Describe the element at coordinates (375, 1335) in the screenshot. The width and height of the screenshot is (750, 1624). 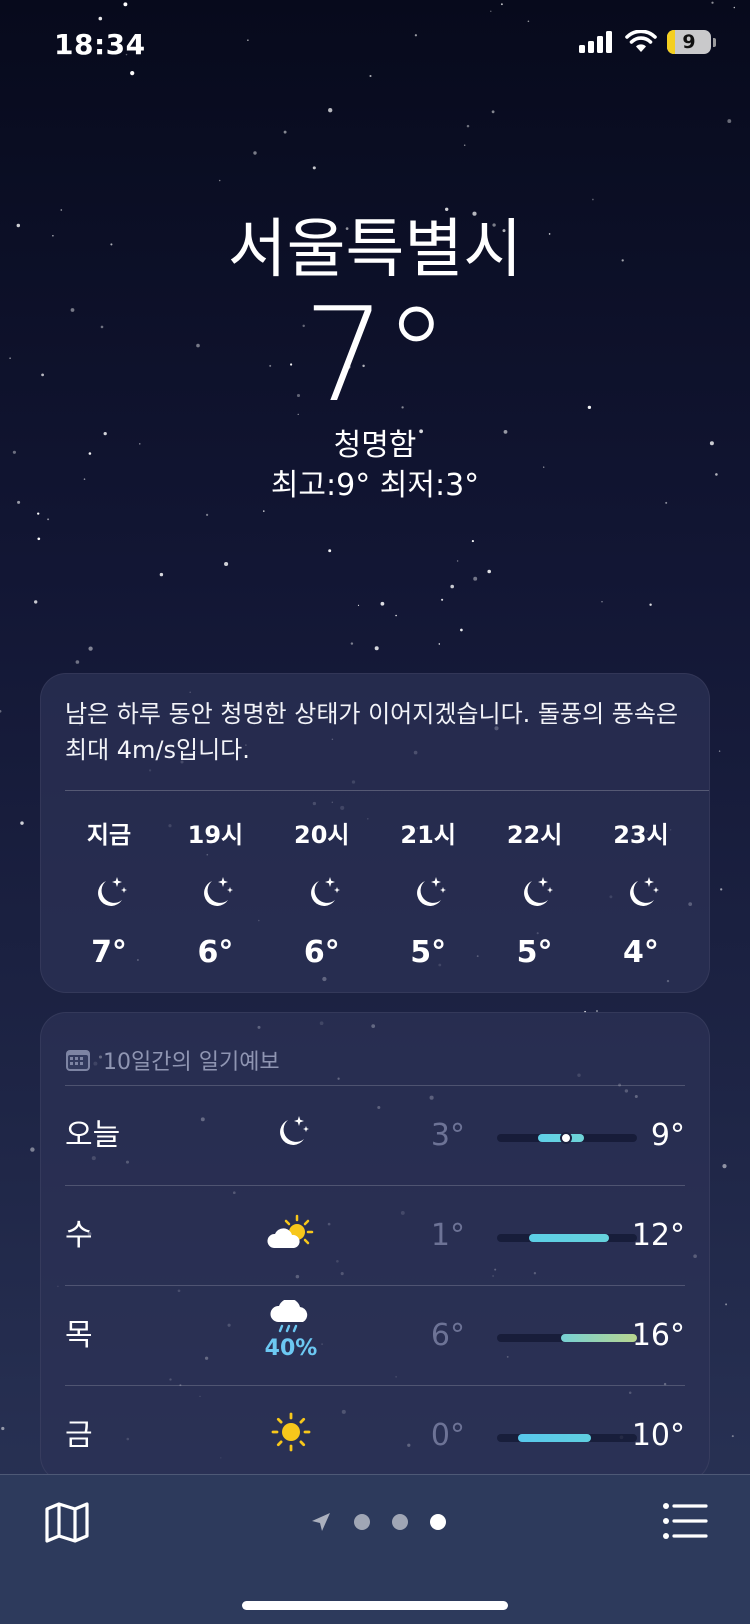
I see `day-row: 목 40% 6° 16°` at that location.